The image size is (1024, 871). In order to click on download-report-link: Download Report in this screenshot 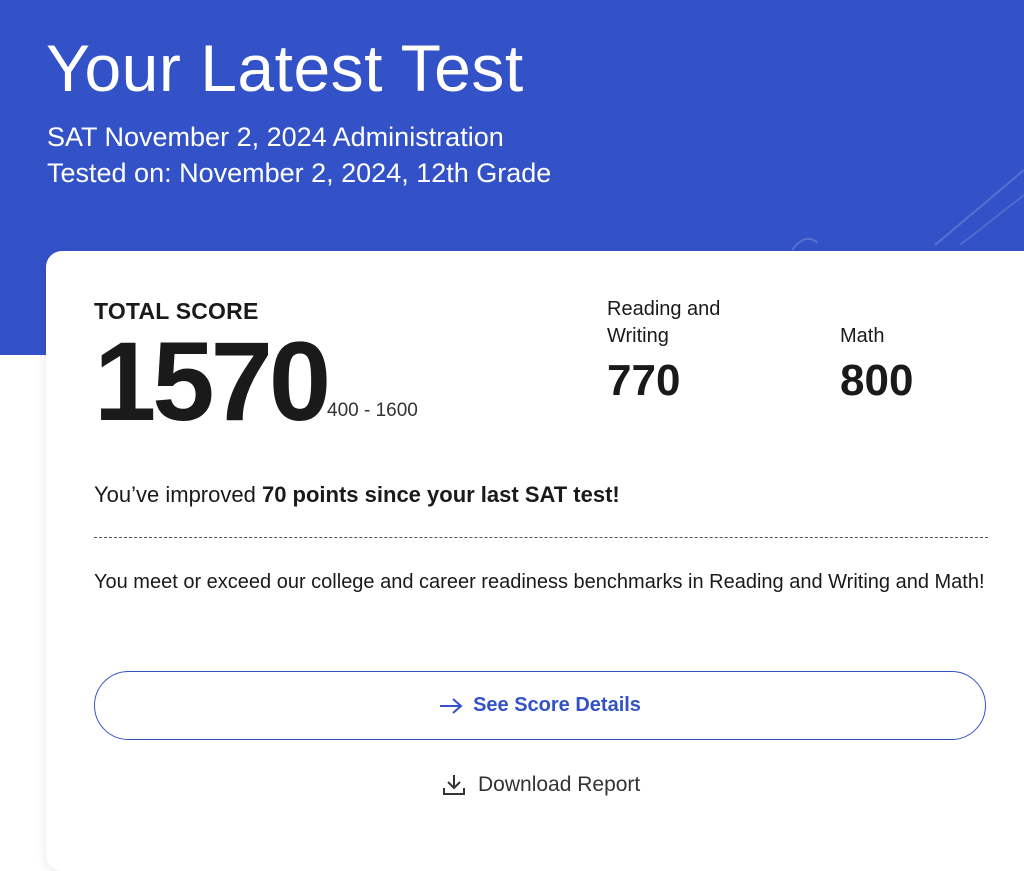, I will do `click(541, 785)`.